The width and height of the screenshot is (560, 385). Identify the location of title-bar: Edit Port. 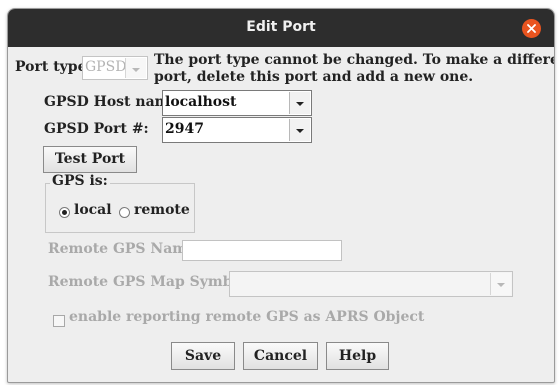
(281, 28).